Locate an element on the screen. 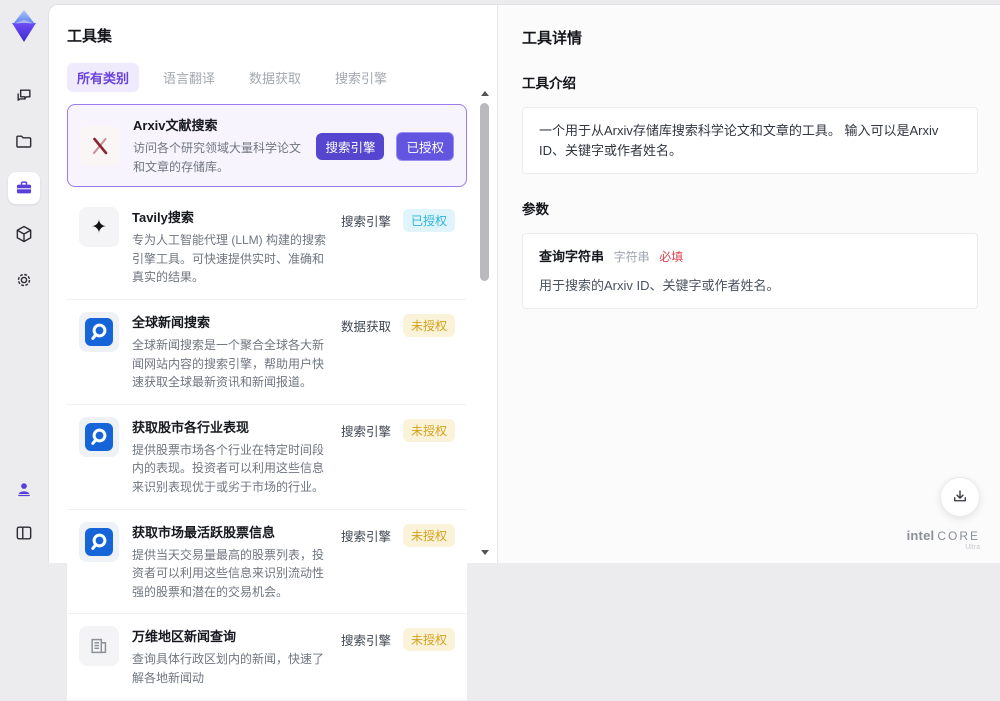 This screenshot has height=701, width=1000. sidebar-item-files is located at coordinates (24, 142).